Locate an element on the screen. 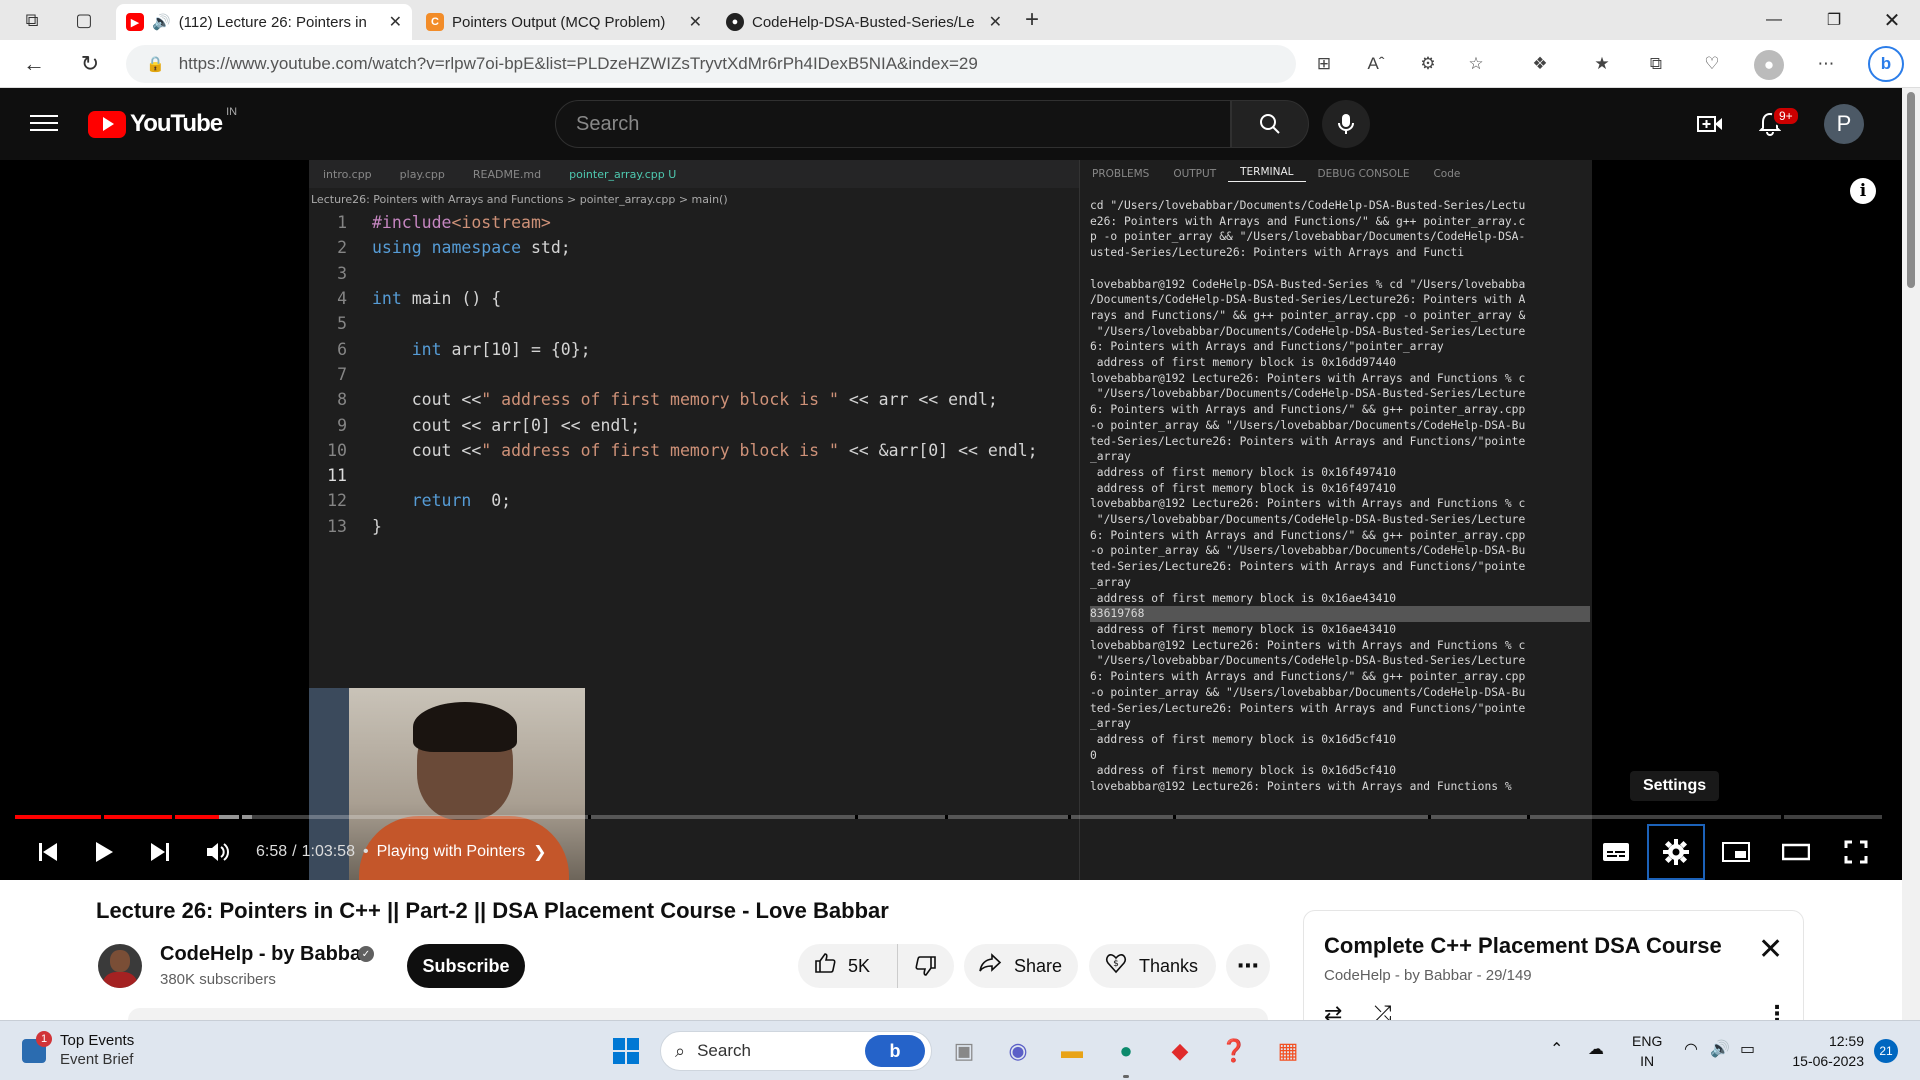 Image resolution: width=1920 pixels, height=1080 pixels. close-icon: ✕ is located at coordinates (1770, 950).